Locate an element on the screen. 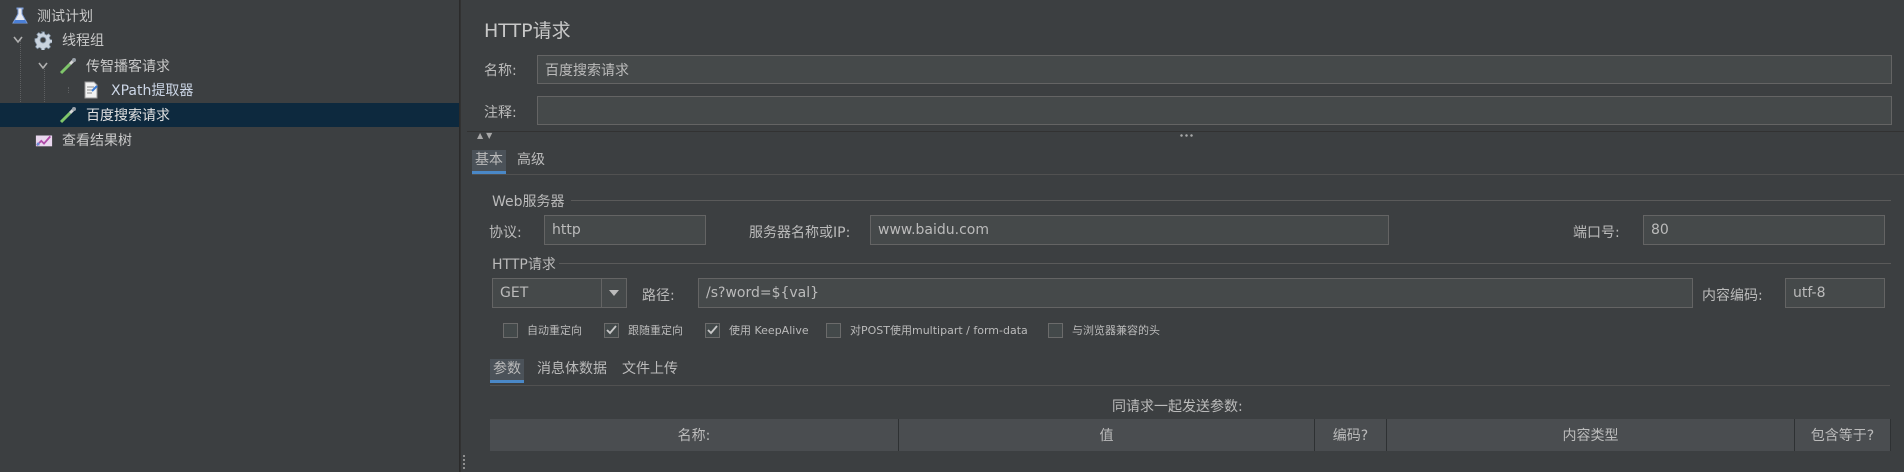 Image resolution: width=1904 pixels, height=472 pixels. server-field: www.baidu.com is located at coordinates (1129, 230).